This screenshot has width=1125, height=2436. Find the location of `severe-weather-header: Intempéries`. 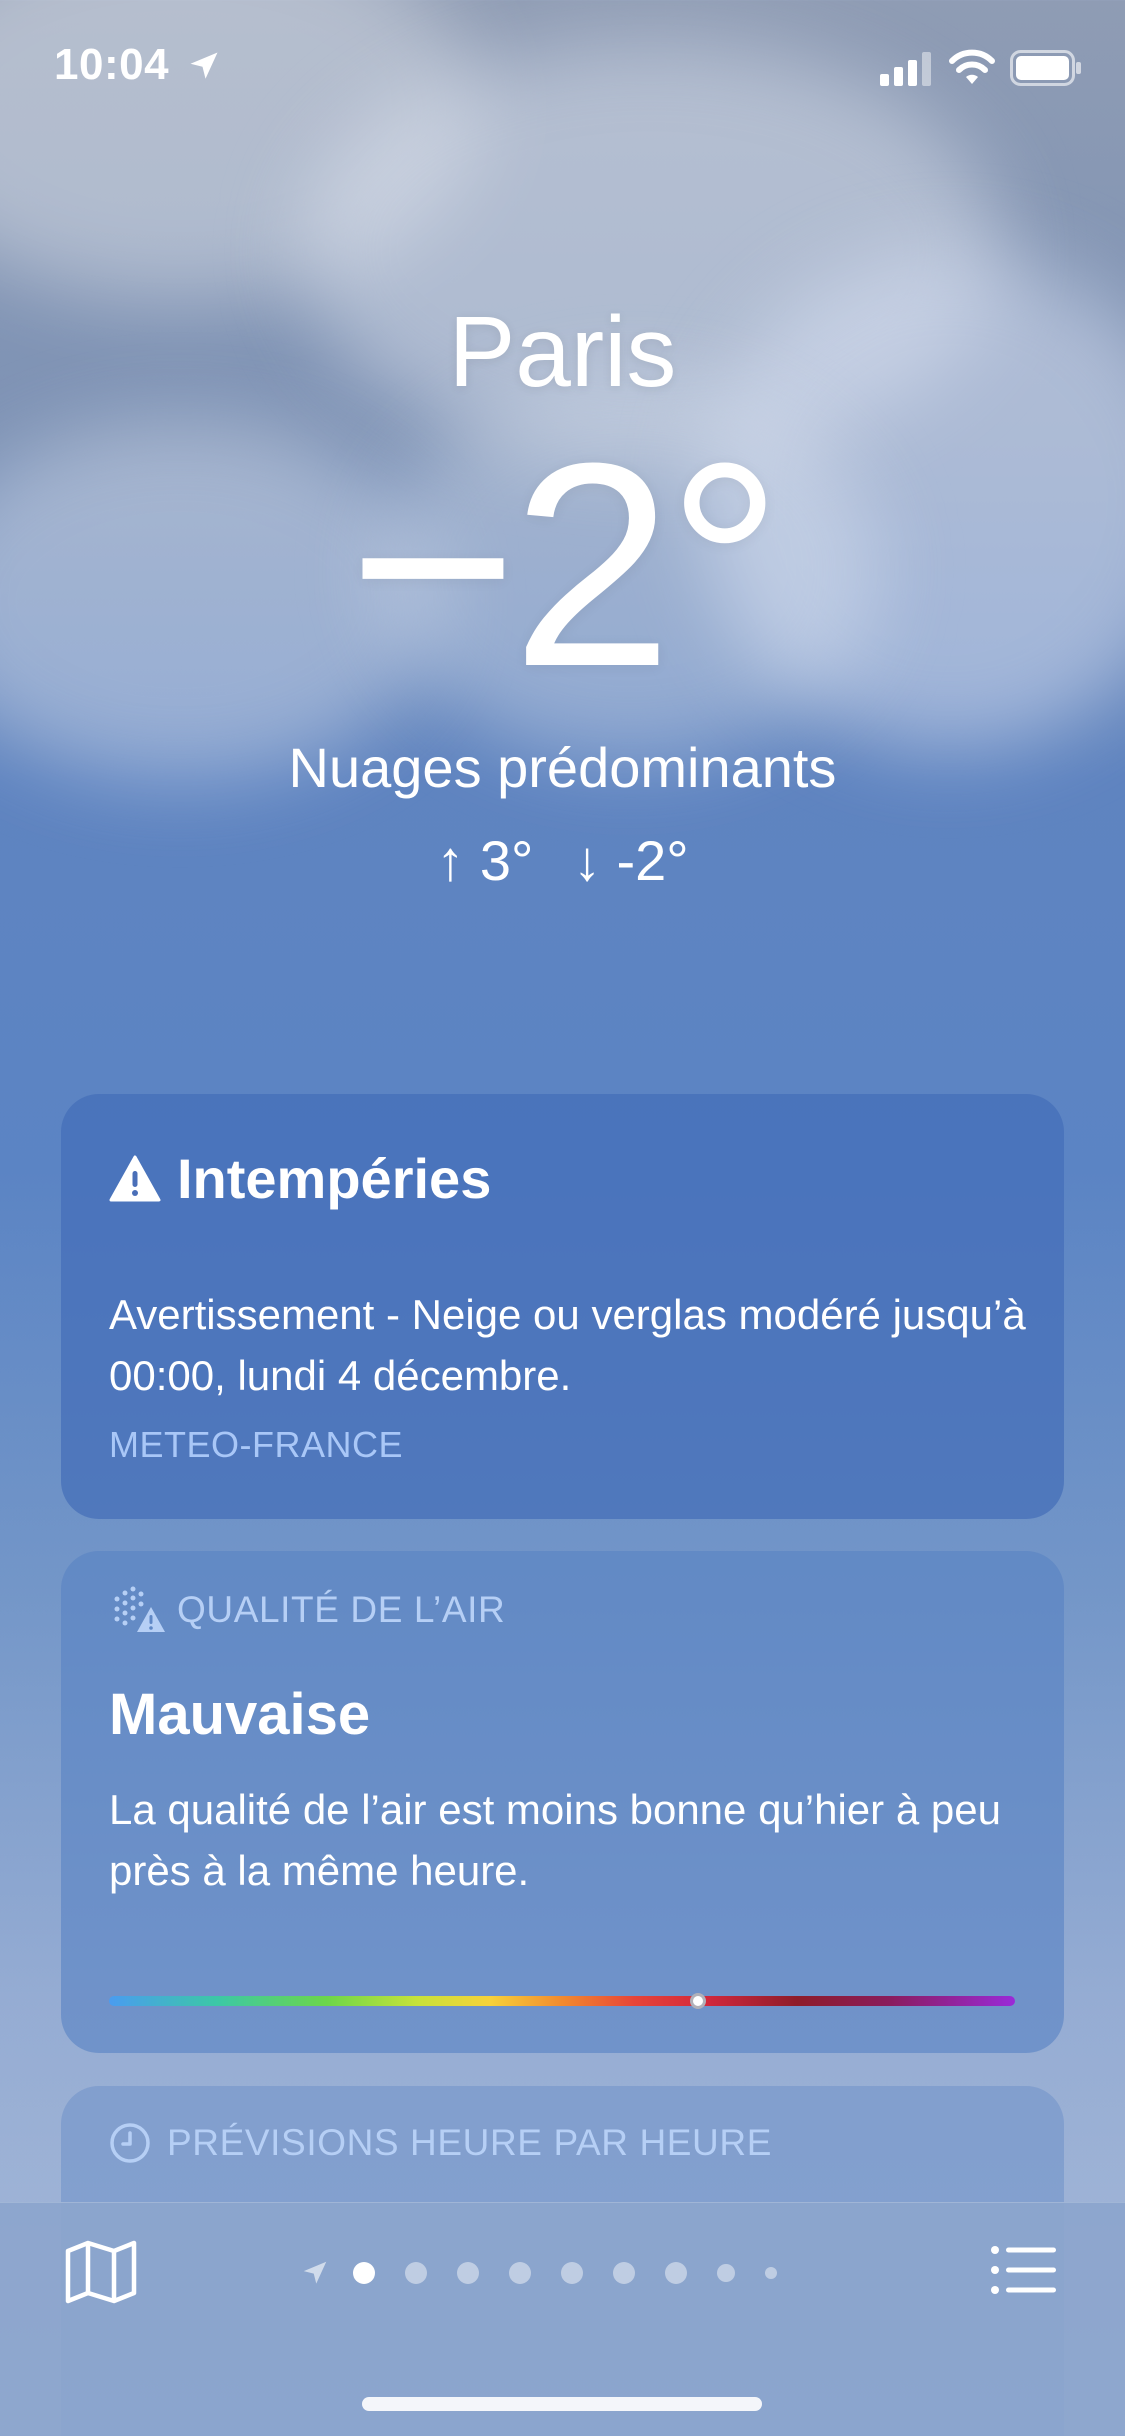

severe-weather-header: Intempéries is located at coordinates (300, 1178).